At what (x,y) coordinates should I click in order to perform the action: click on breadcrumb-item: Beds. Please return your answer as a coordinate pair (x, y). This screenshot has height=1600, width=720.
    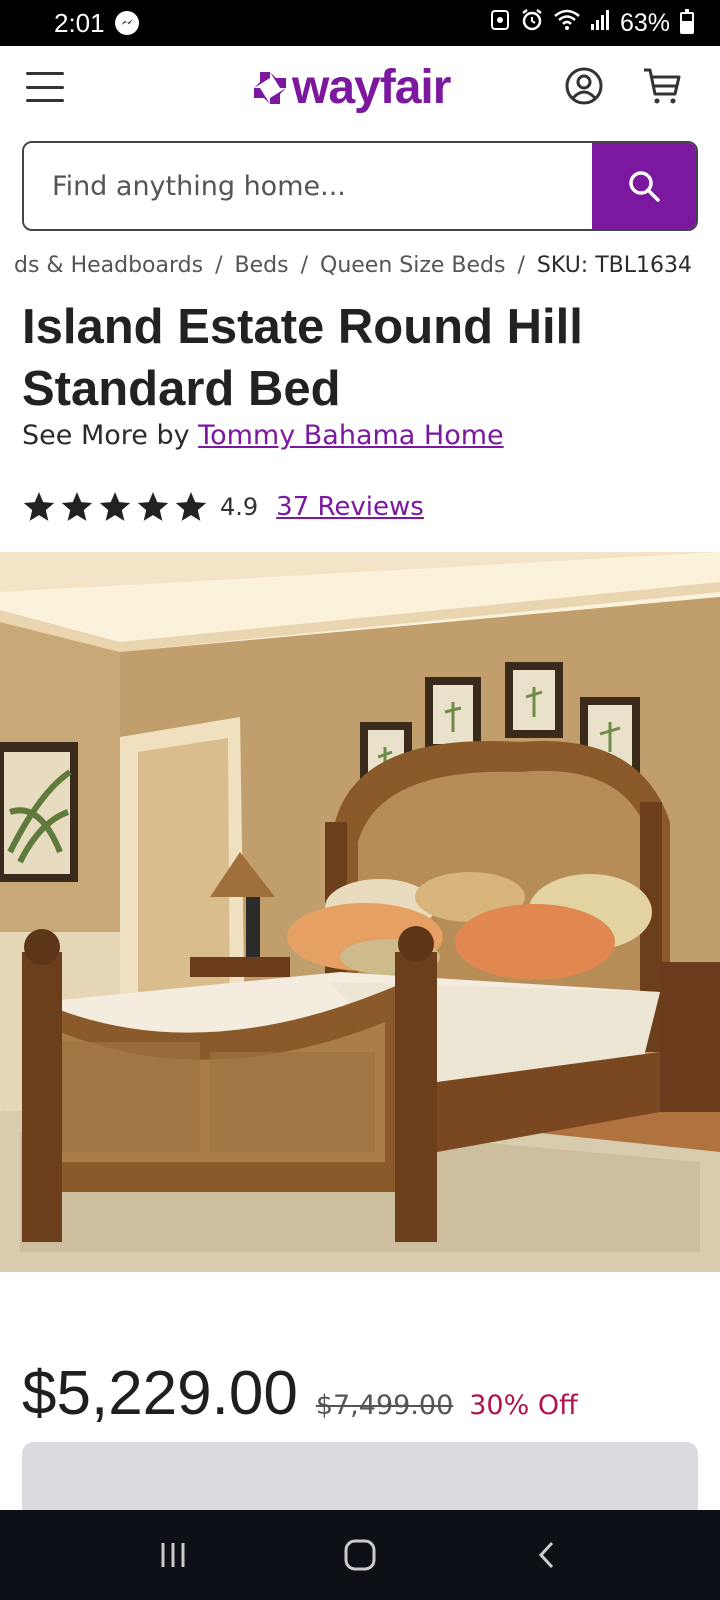
    Looking at the image, I should click on (262, 265).